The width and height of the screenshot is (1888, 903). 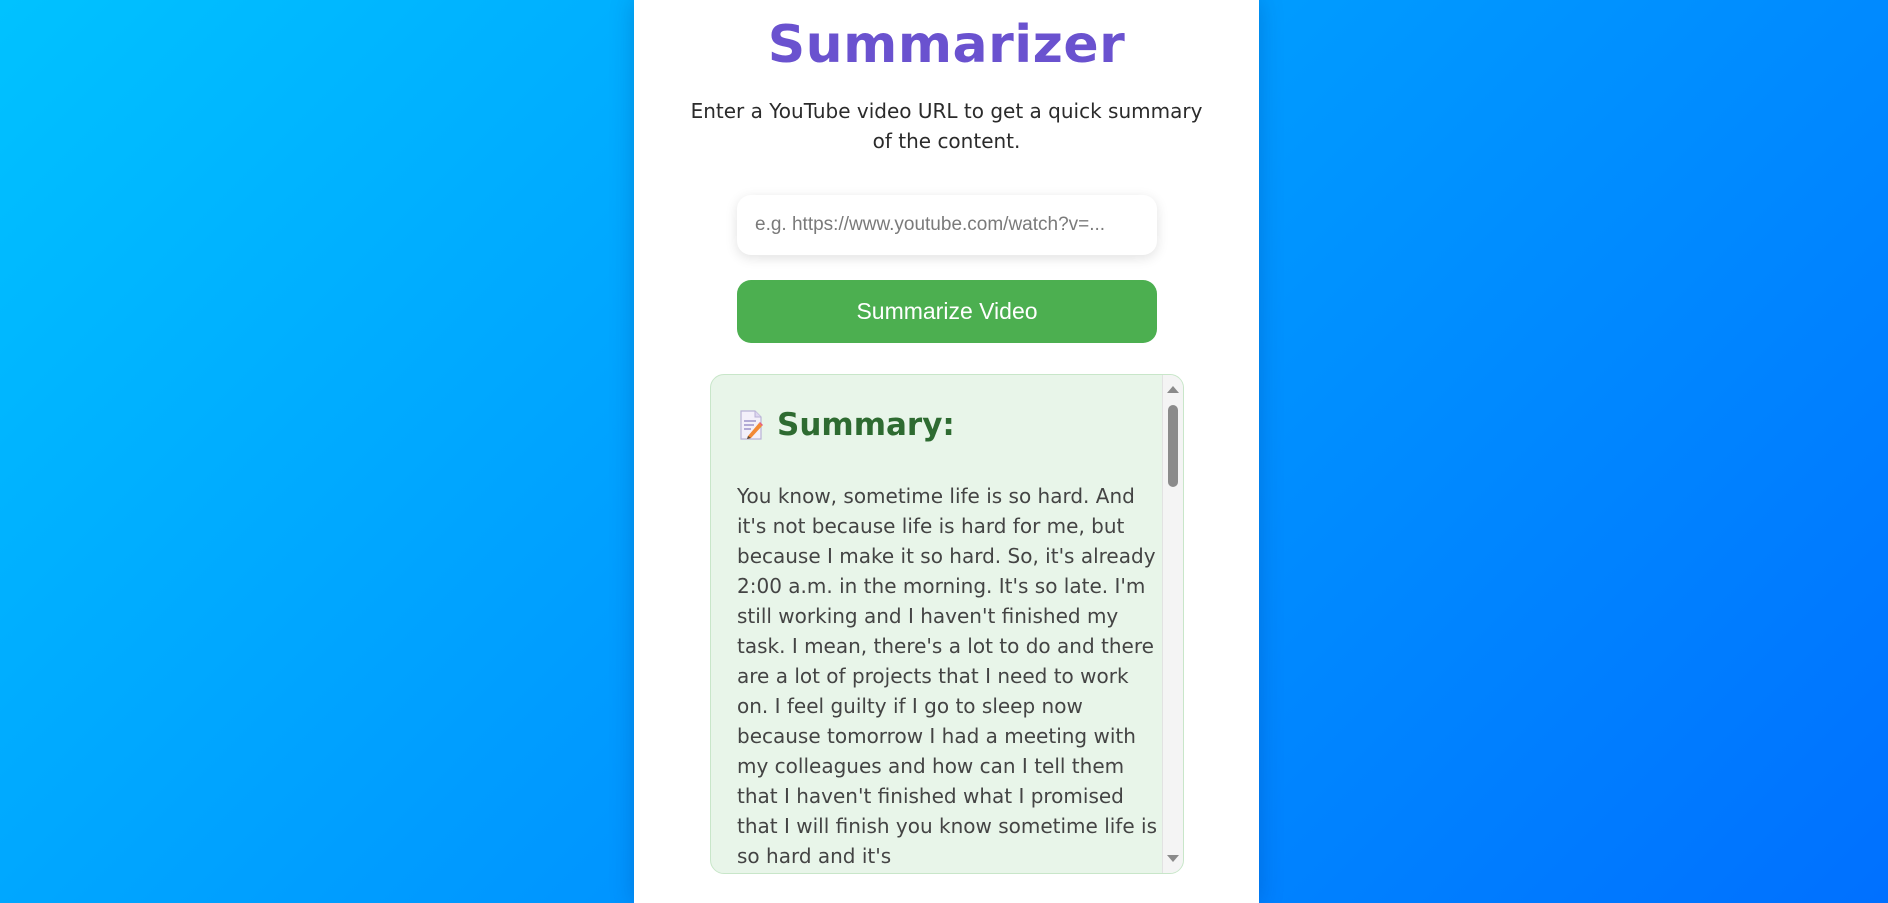 I want to click on summary-scrollbar, so click(x=1172, y=624).